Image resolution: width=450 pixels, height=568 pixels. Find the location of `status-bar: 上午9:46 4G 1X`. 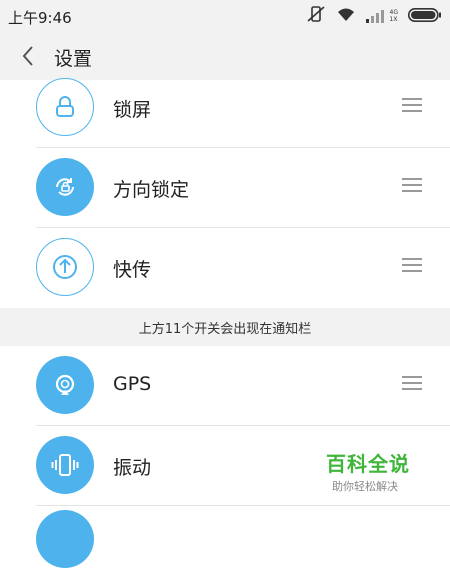

status-bar: 上午9:46 4G 1X is located at coordinates (225, 16).